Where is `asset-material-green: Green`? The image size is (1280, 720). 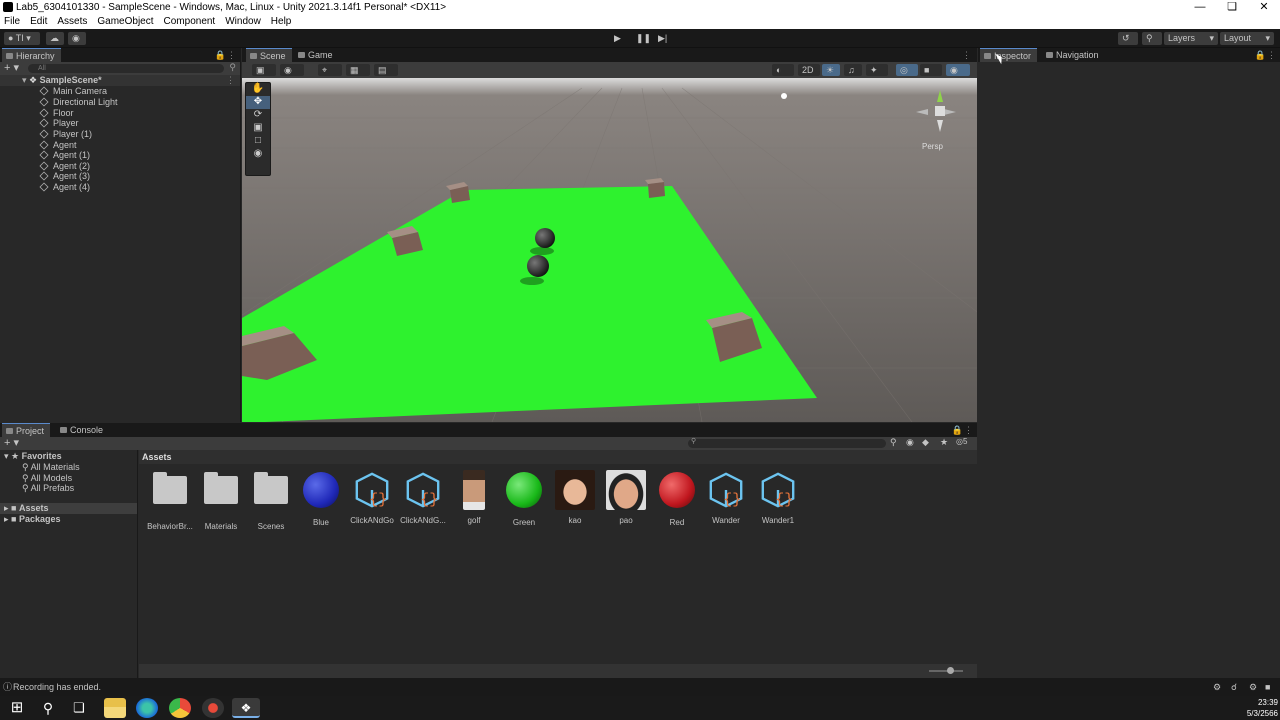 asset-material-green: Green is located at coordinates (524, 498).